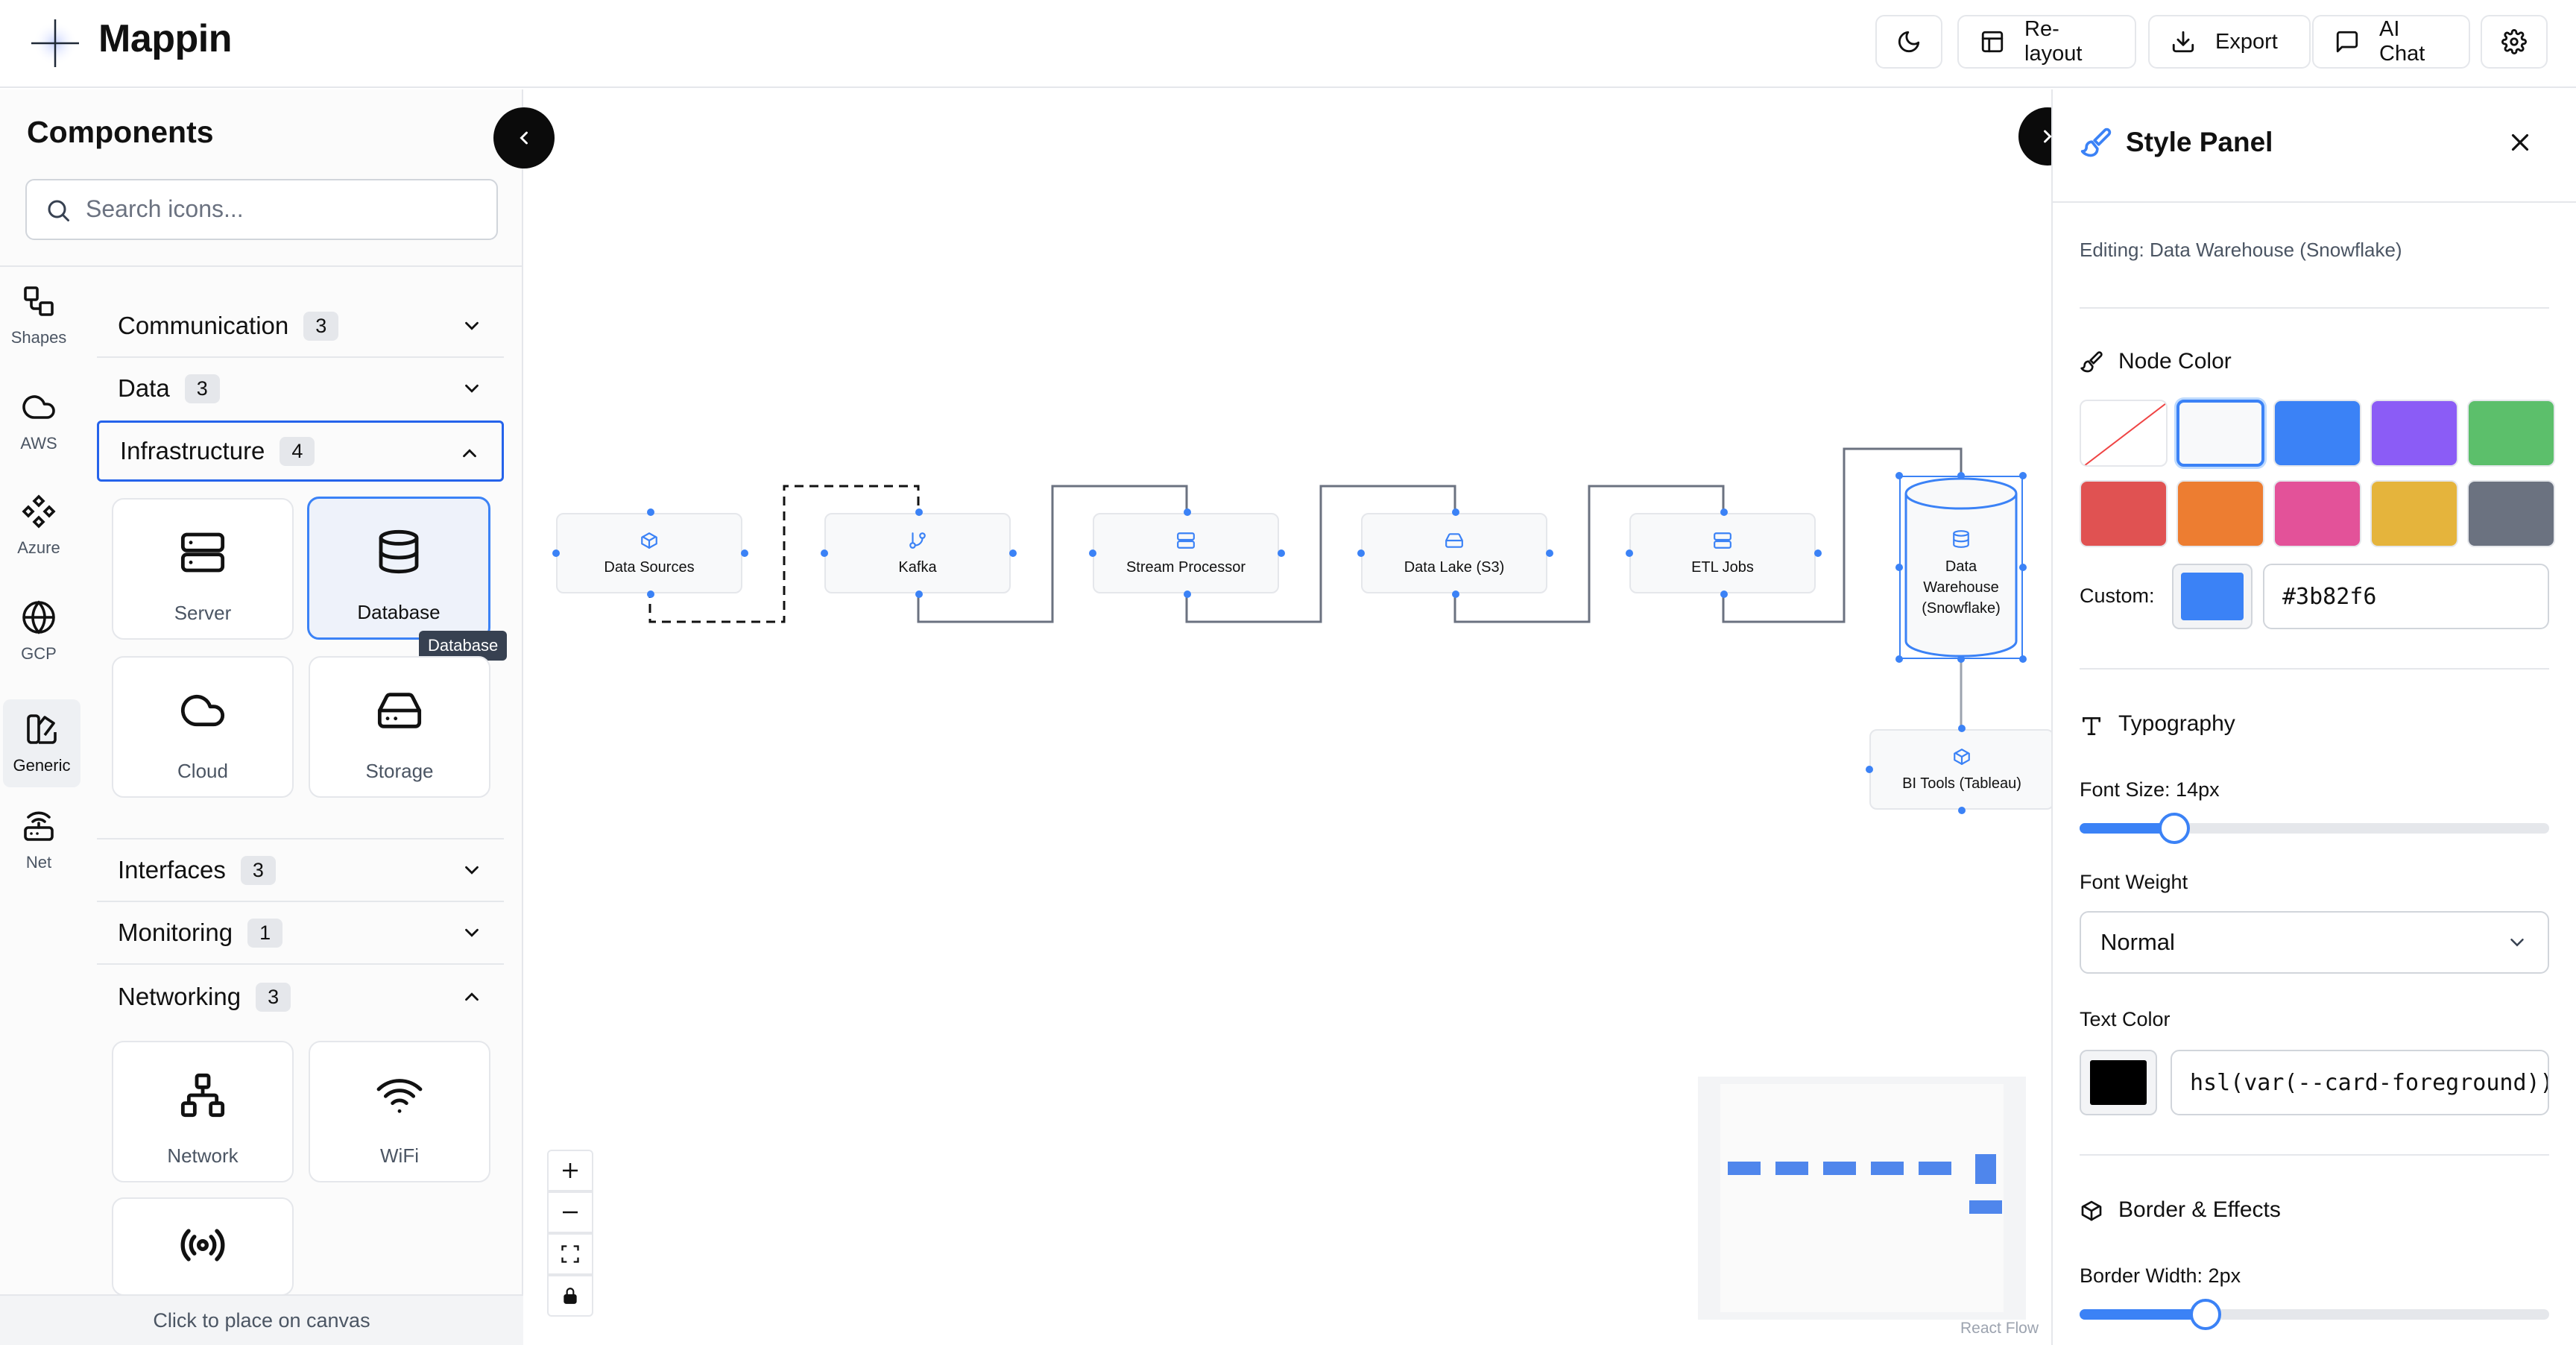  I want to click on rail-item-aws: AWS, so click(39, 421).